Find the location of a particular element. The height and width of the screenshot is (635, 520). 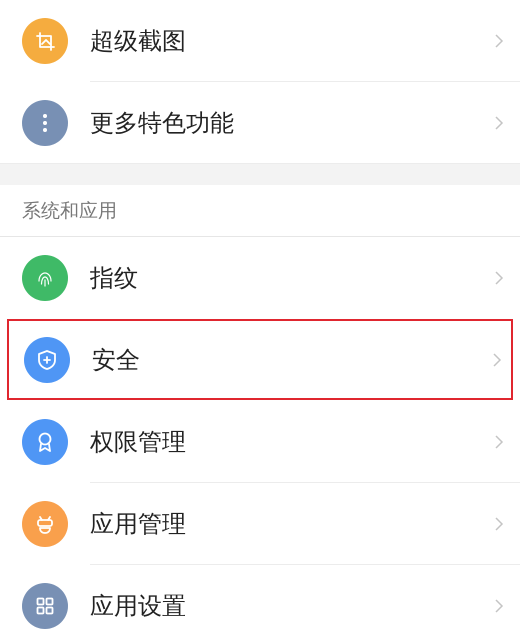

settings-item: 指纹 is located at coordinates (260, 277).